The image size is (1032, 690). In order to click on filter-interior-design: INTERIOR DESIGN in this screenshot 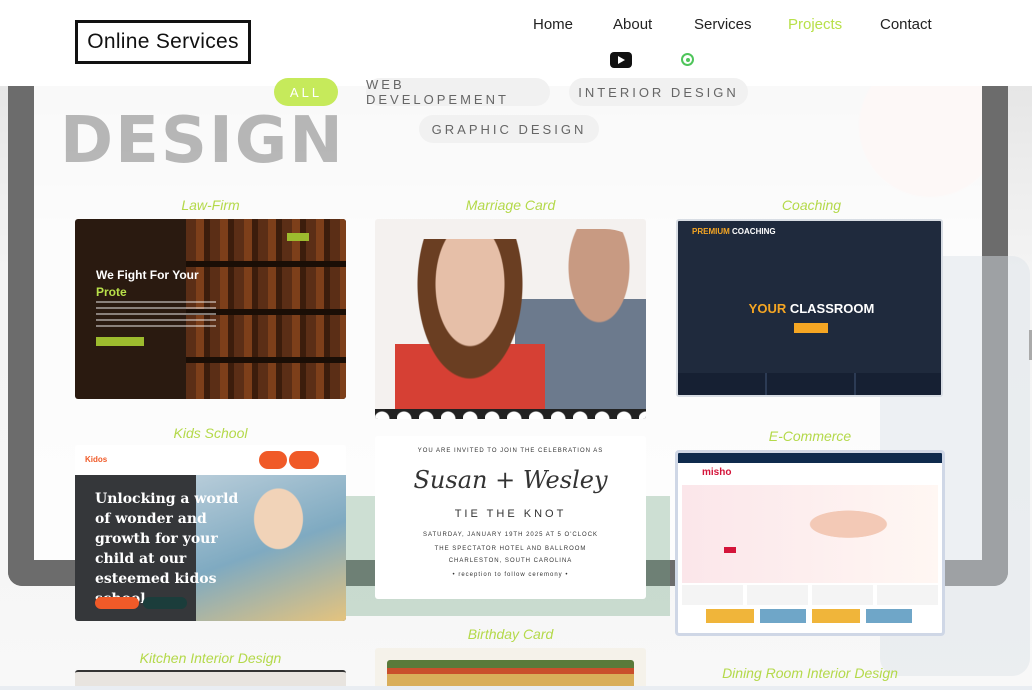, I will do `click(658, 92)`.